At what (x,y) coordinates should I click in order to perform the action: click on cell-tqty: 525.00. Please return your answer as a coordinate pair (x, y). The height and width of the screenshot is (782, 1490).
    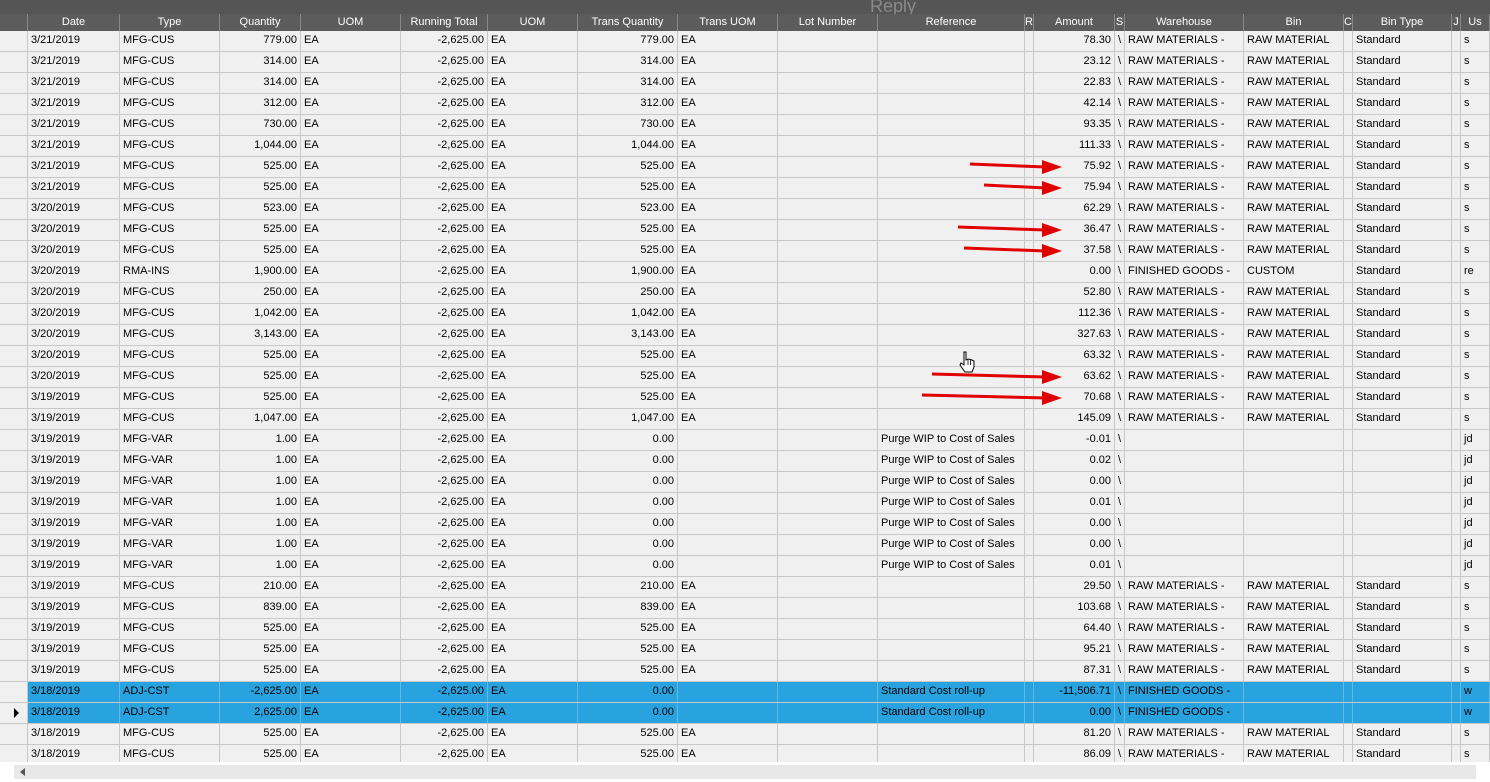
    Looking at the image, I should click on (628, 167).